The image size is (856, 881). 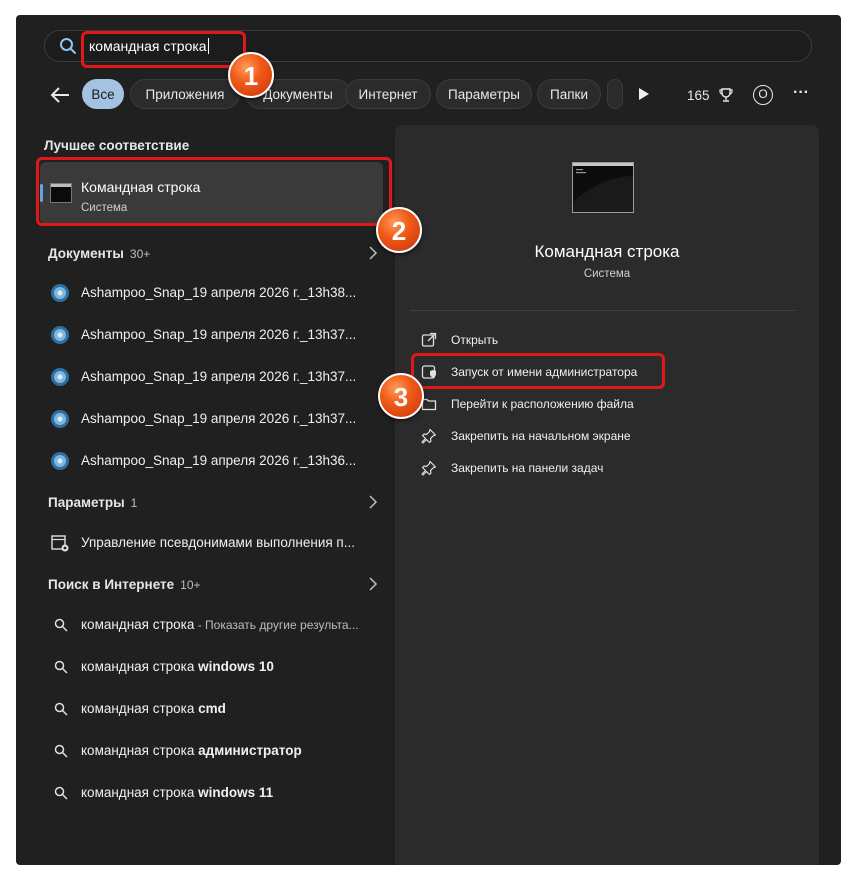 I want to click on tab-more-cutoff, so click(x=615, y=94).